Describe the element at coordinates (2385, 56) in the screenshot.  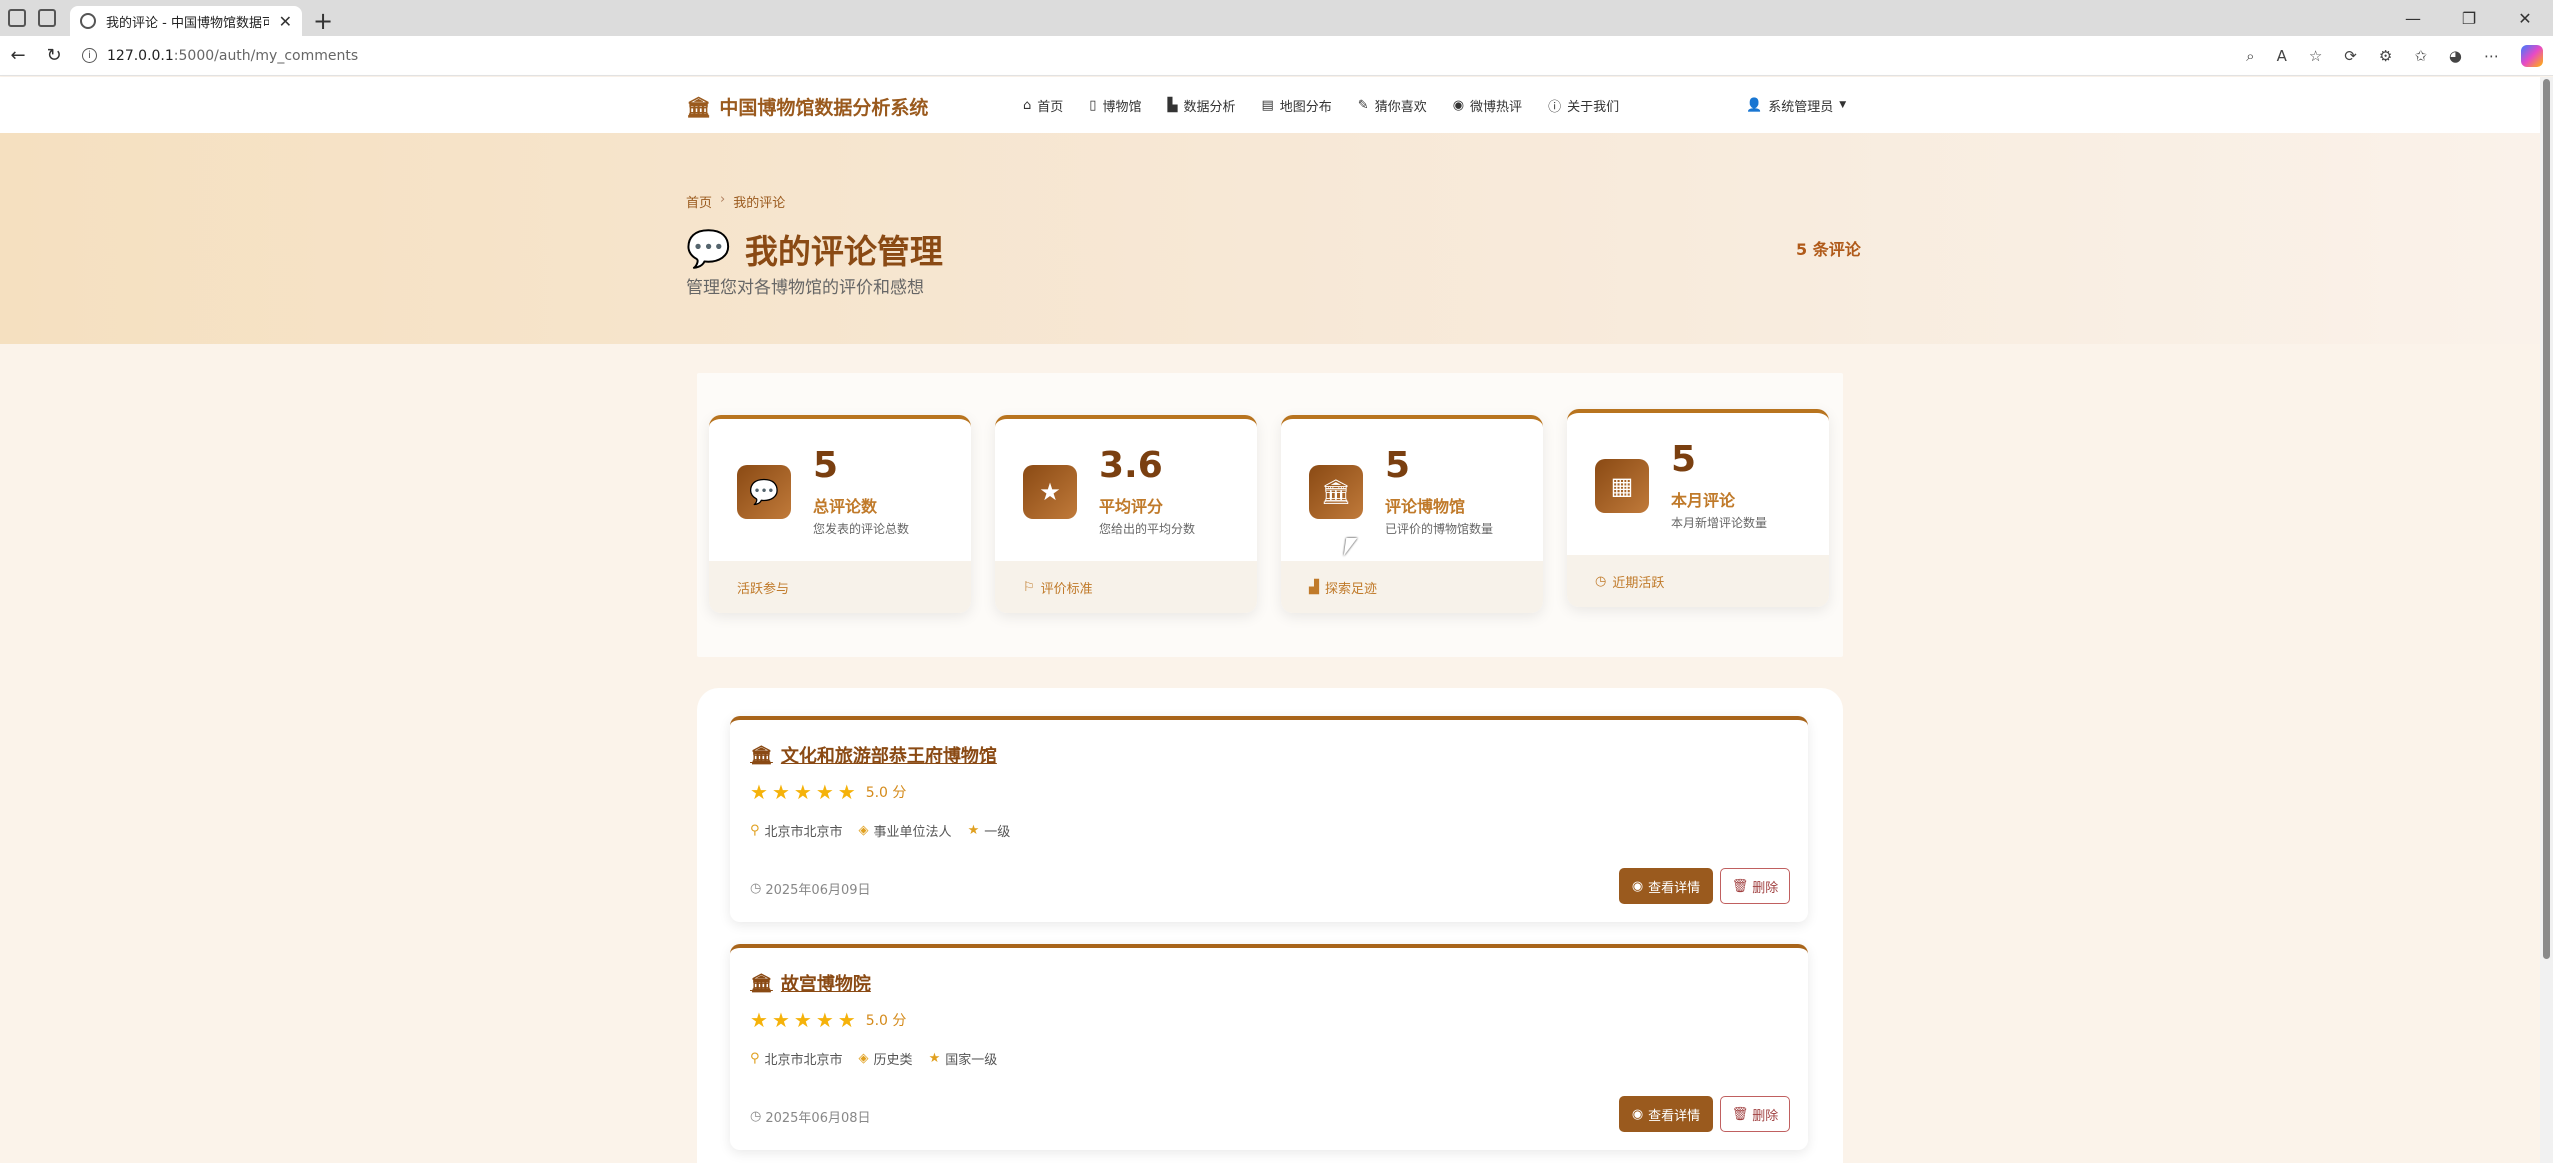
I see `extensions-icon: ⚙` at that location.